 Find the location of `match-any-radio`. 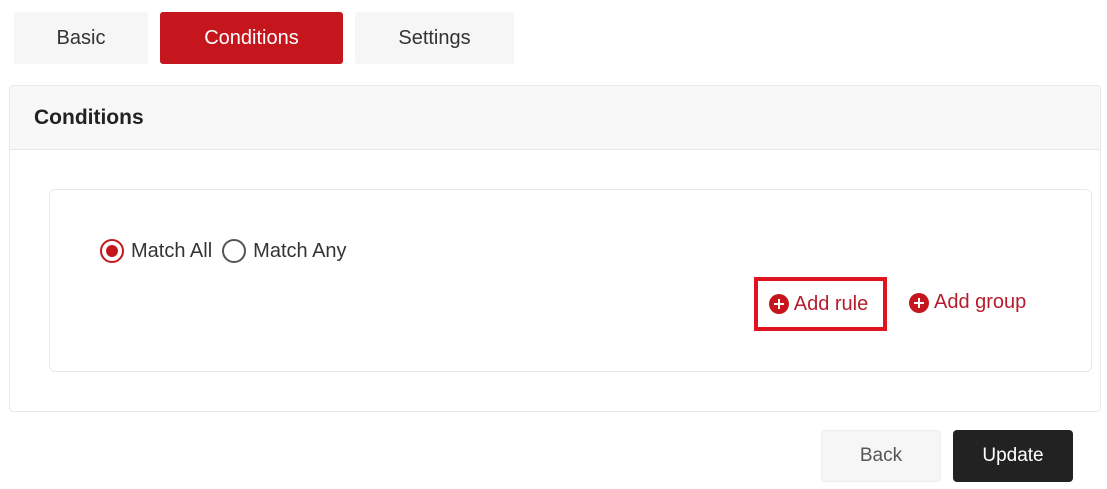

match-any-radio is located at coordinates (234, 251).